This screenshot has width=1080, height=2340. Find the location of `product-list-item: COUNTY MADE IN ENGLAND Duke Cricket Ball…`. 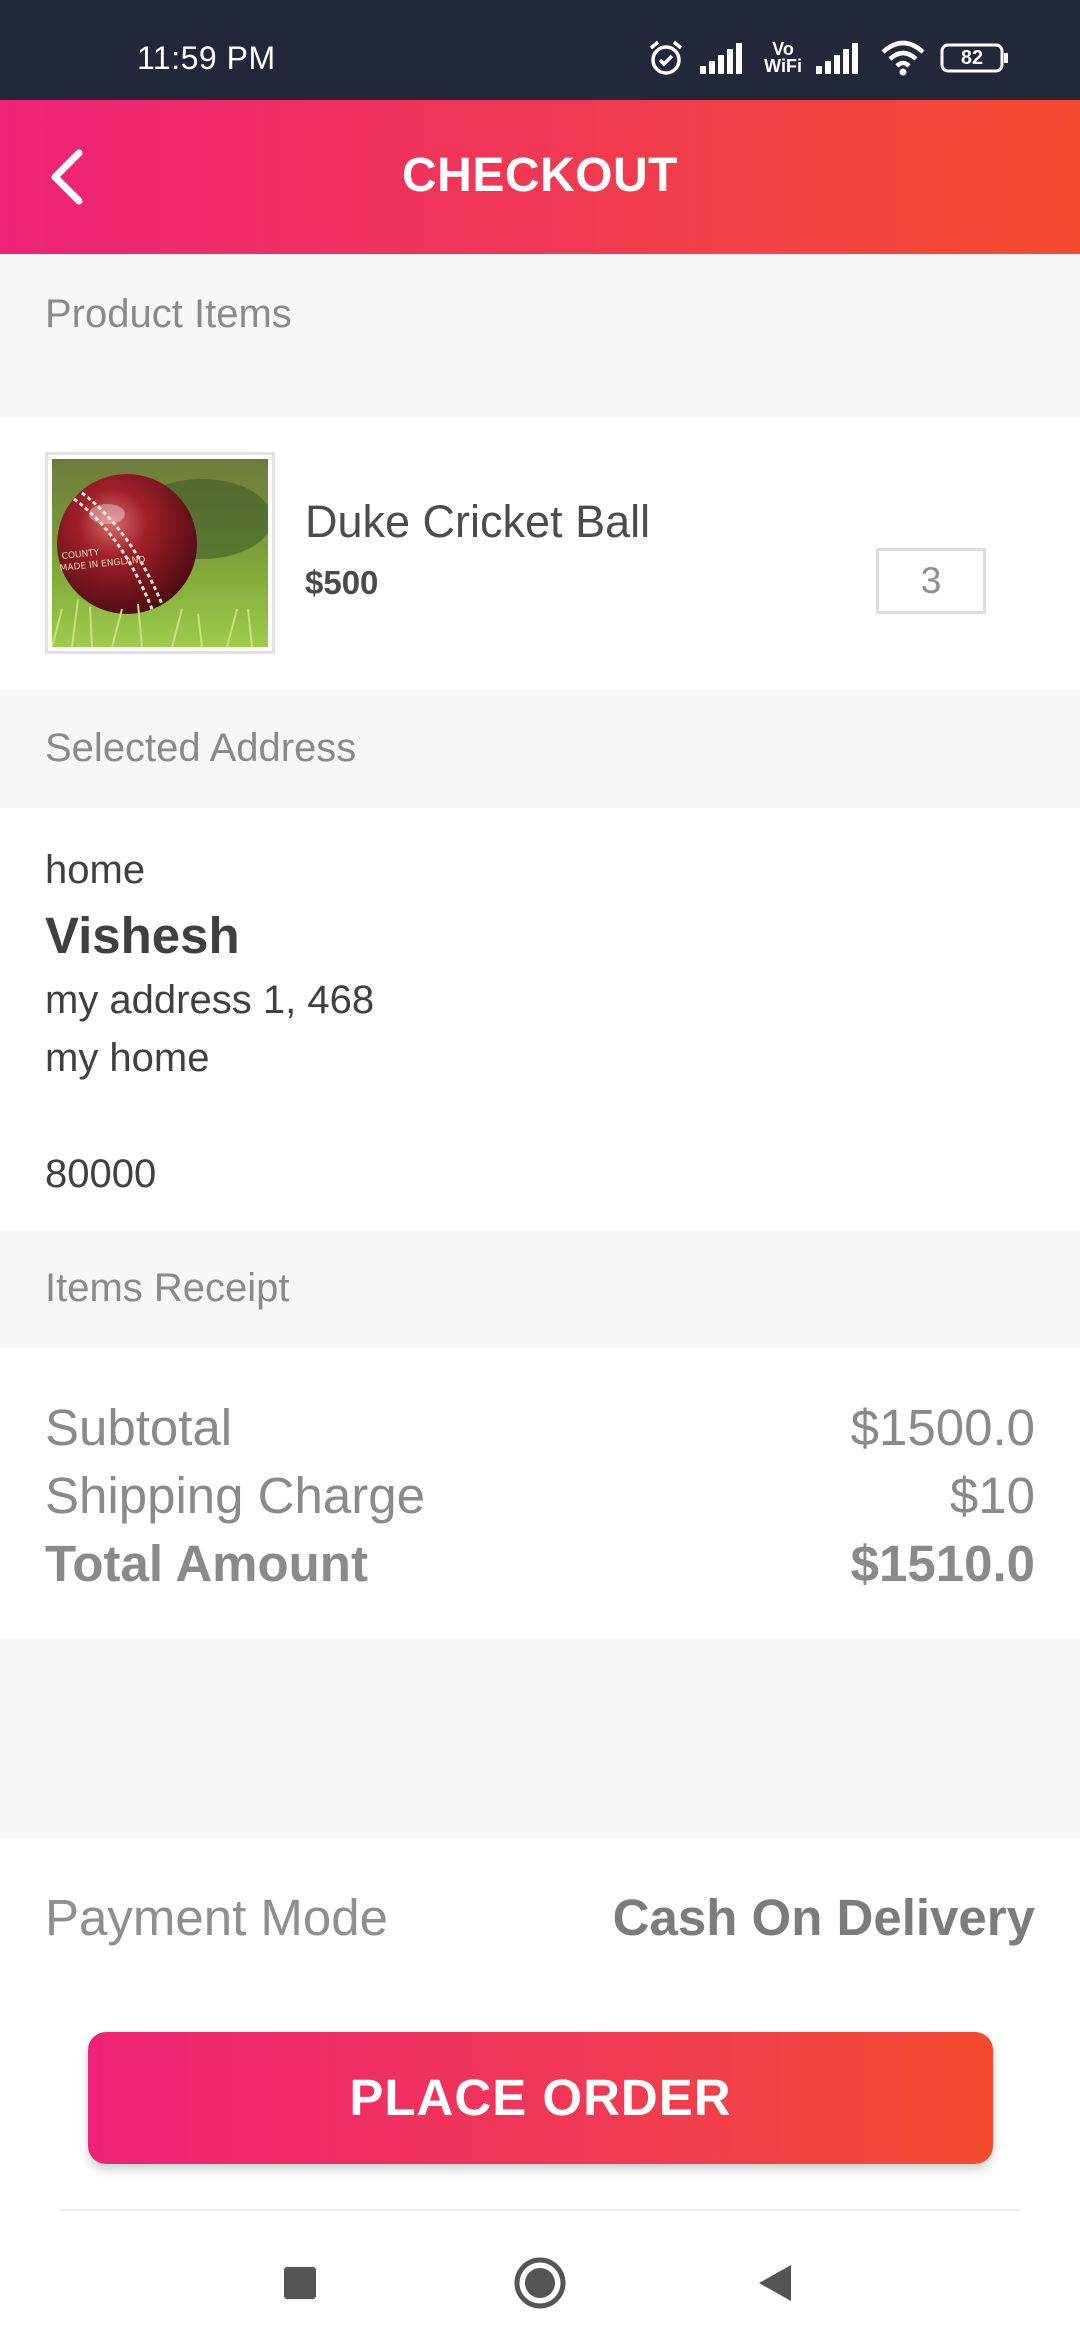

product-list-item: COUNTY MADE IN ENGLAND Duke Cricket Ball… is located at coordinates (540, 554).